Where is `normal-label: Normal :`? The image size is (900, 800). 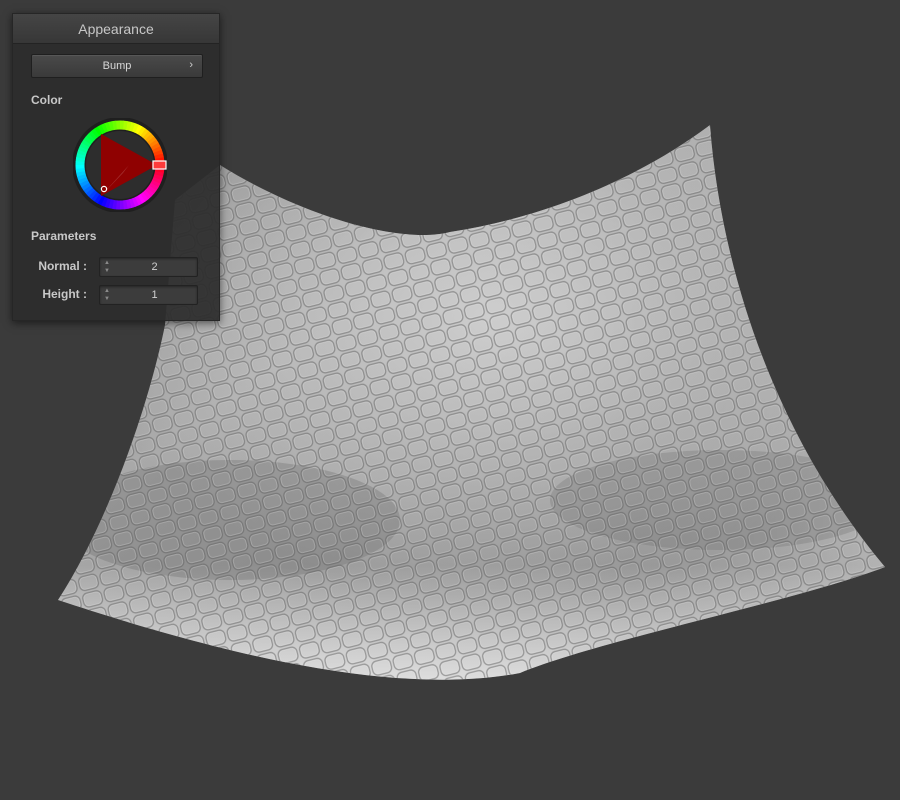
normal-label: Normal : is located at coordinates (62, 266).